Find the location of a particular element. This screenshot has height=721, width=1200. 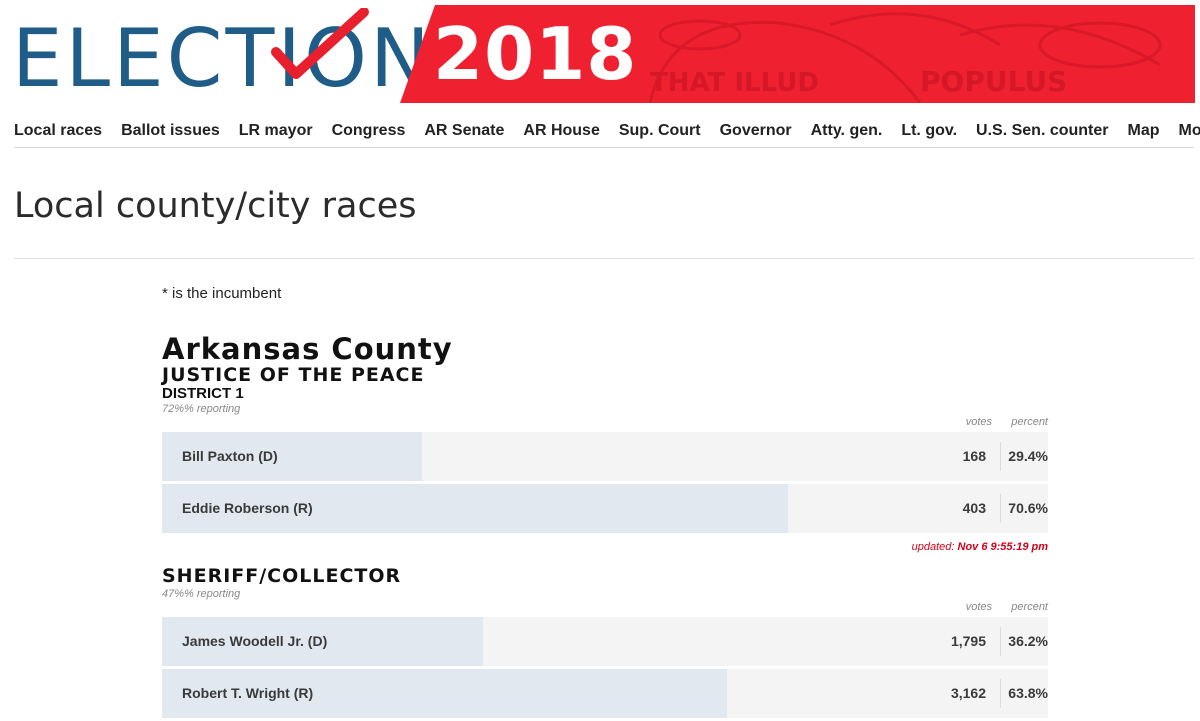

page-title: Local county/city races is located at coordinates (215, 206).